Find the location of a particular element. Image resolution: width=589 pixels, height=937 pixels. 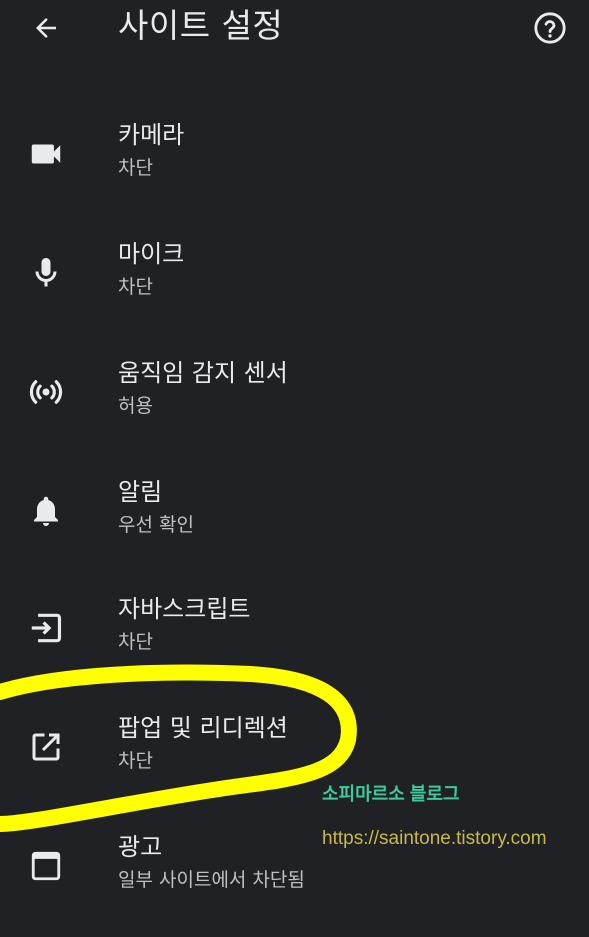

javascript-input-icon is located at coordinates (46, 628).